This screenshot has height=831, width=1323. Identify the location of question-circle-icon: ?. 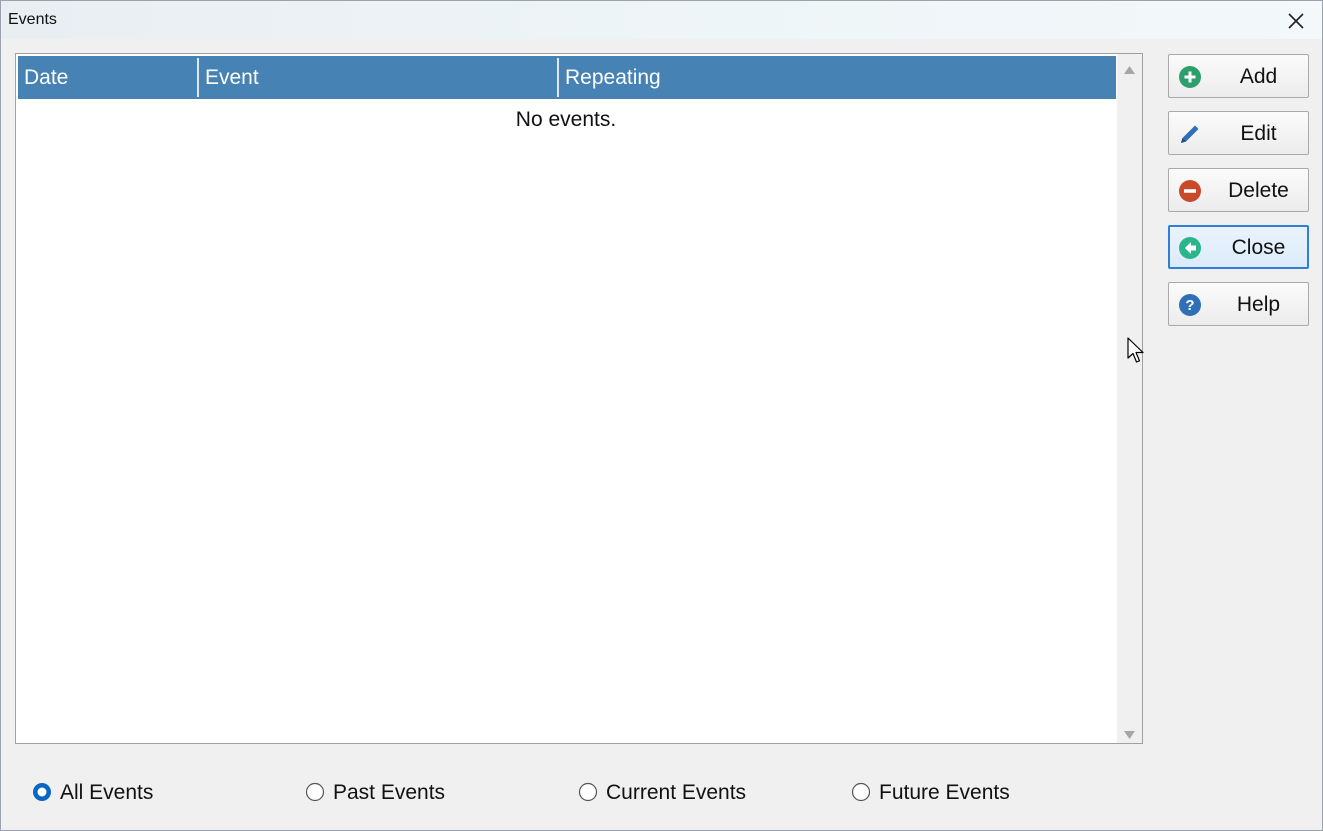
(1190, 305).